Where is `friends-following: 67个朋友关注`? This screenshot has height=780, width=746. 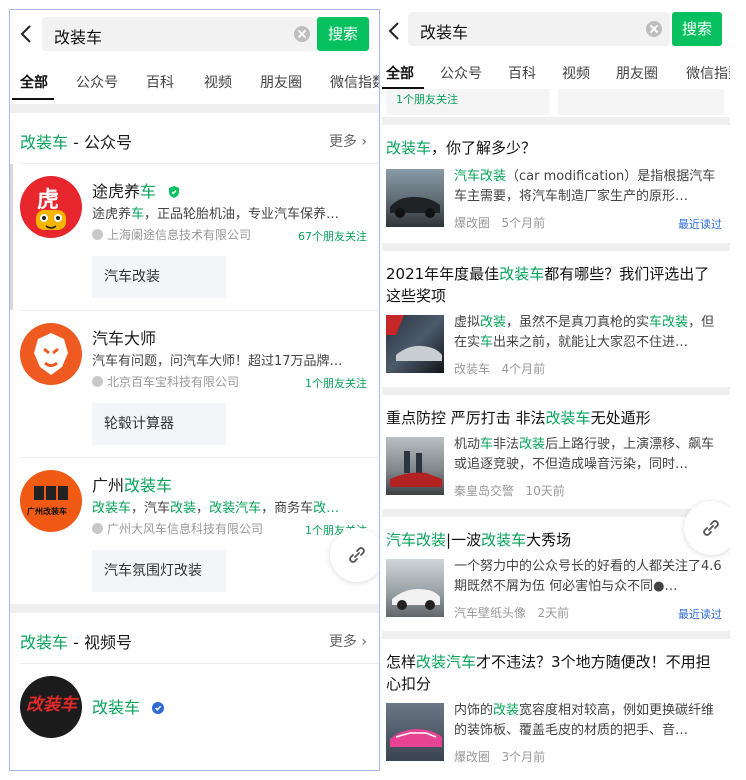
friends-following: 67个朋友关注 is located at coordinates (332, 236).